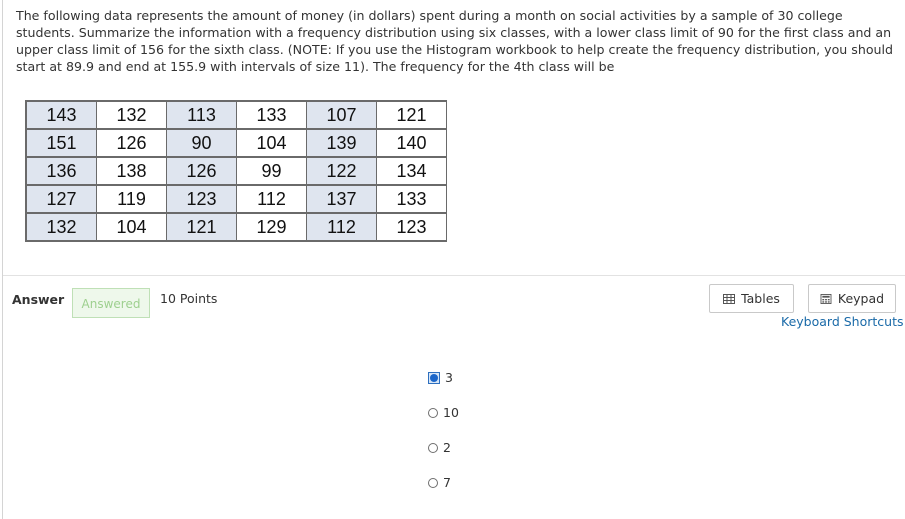  I want to click on table-cell: 122, so click(341, 171).